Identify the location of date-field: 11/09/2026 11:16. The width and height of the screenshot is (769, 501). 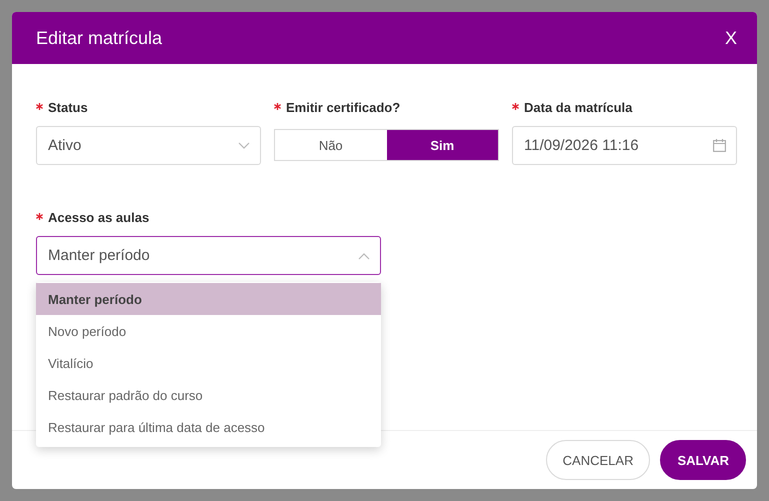
(624, 145).